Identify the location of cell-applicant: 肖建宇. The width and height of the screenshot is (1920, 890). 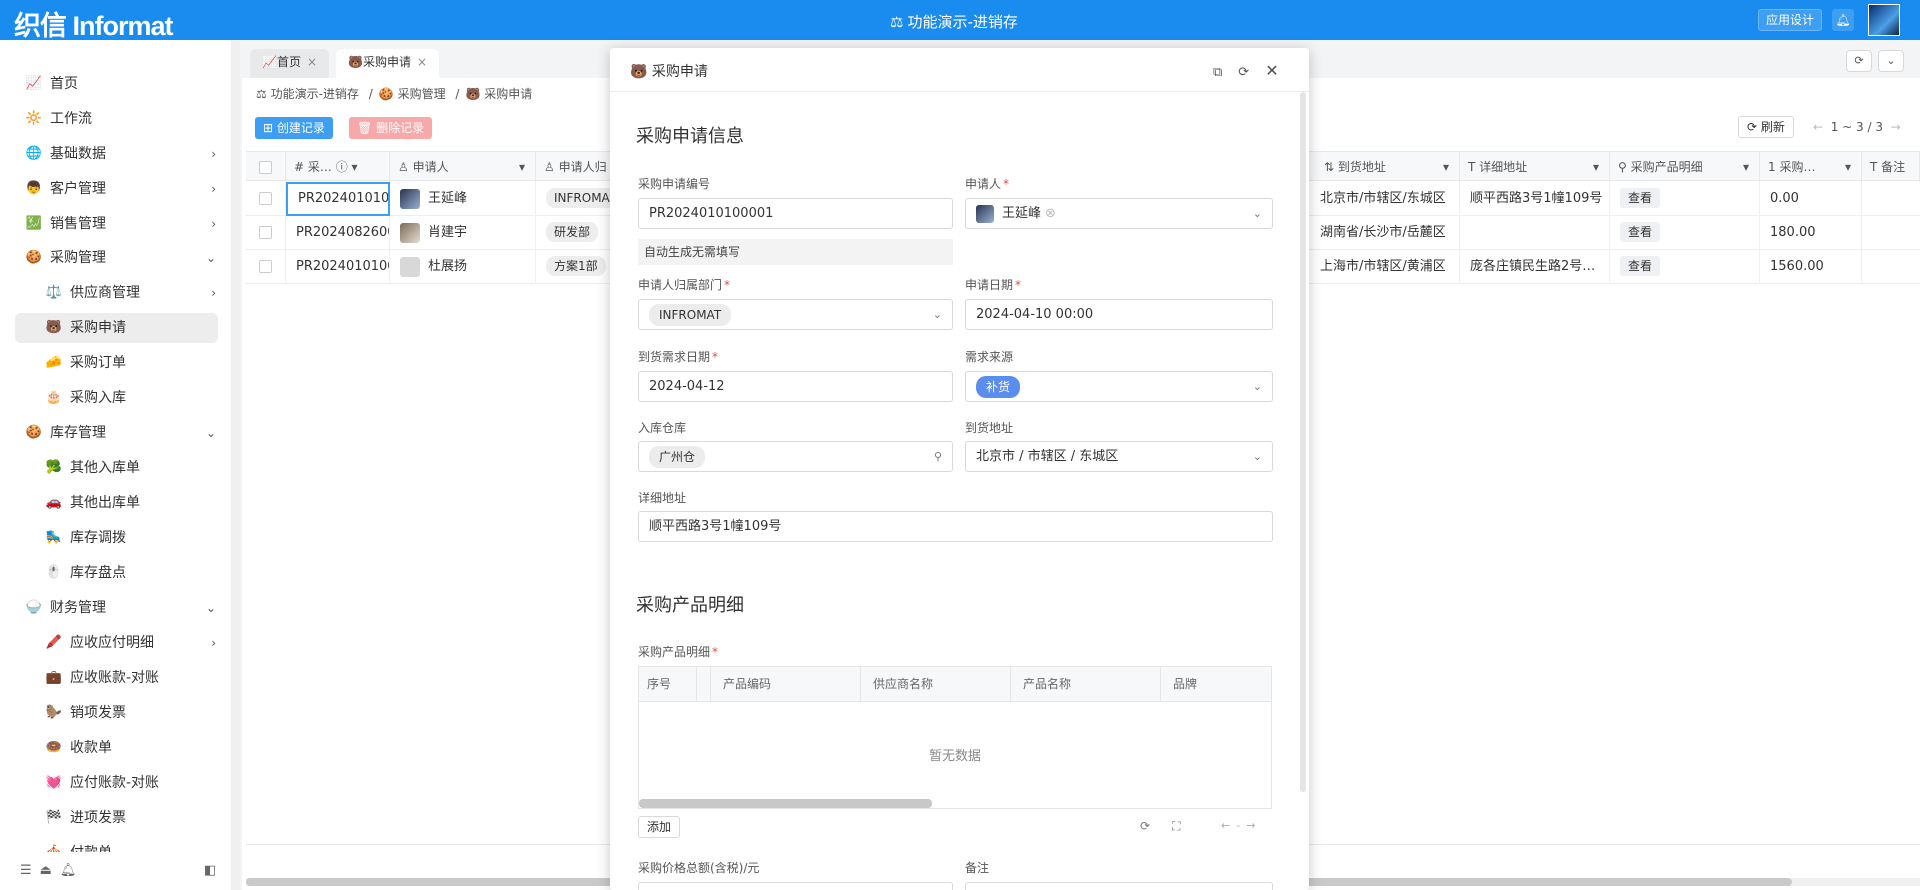
(463, 233).